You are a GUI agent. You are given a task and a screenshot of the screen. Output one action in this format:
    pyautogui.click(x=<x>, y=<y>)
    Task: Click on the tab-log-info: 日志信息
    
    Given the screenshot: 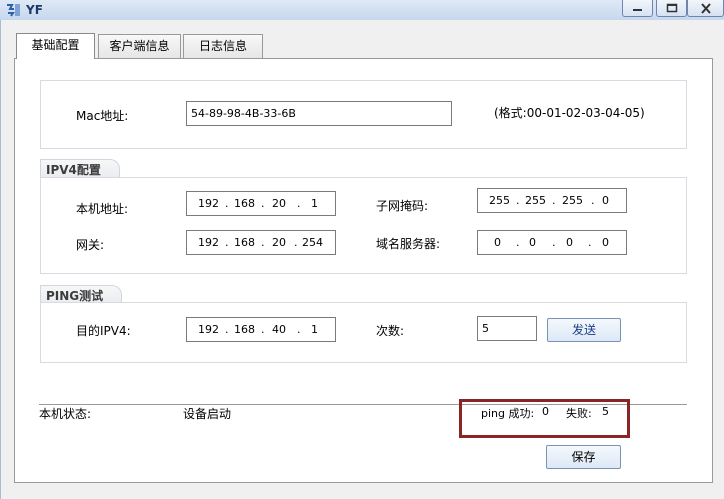 What is the action you would take?
    pyautogui.click(x=223, y=46)
    